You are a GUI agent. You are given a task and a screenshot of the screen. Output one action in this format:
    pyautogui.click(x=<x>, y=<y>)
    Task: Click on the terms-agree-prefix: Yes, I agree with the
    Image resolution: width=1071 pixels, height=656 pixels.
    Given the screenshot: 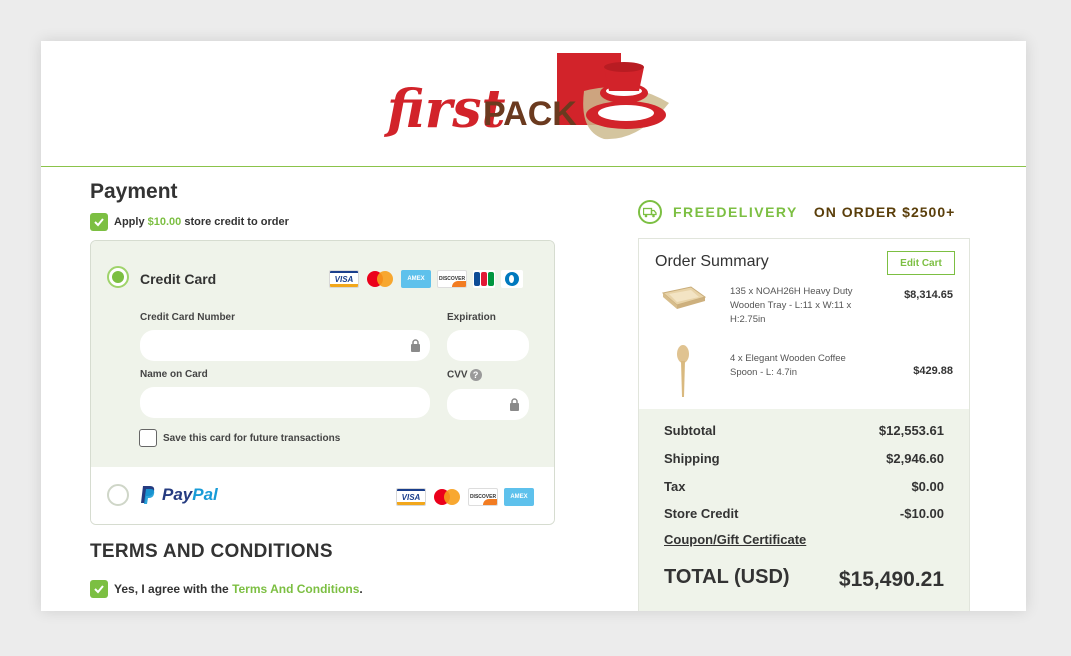 What is the action you would take?
    pyautogui.click(x=171, y=589)
    